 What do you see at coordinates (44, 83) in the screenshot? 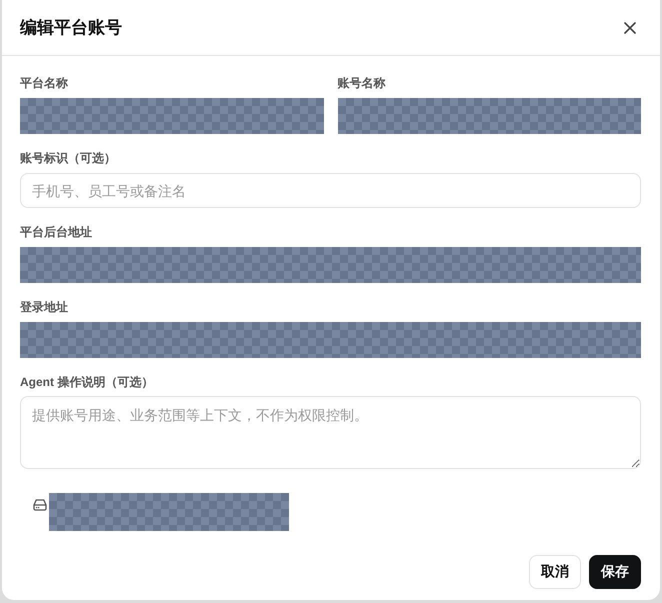
I see `field-label: 平台名称` at bounding box center [44, 83].